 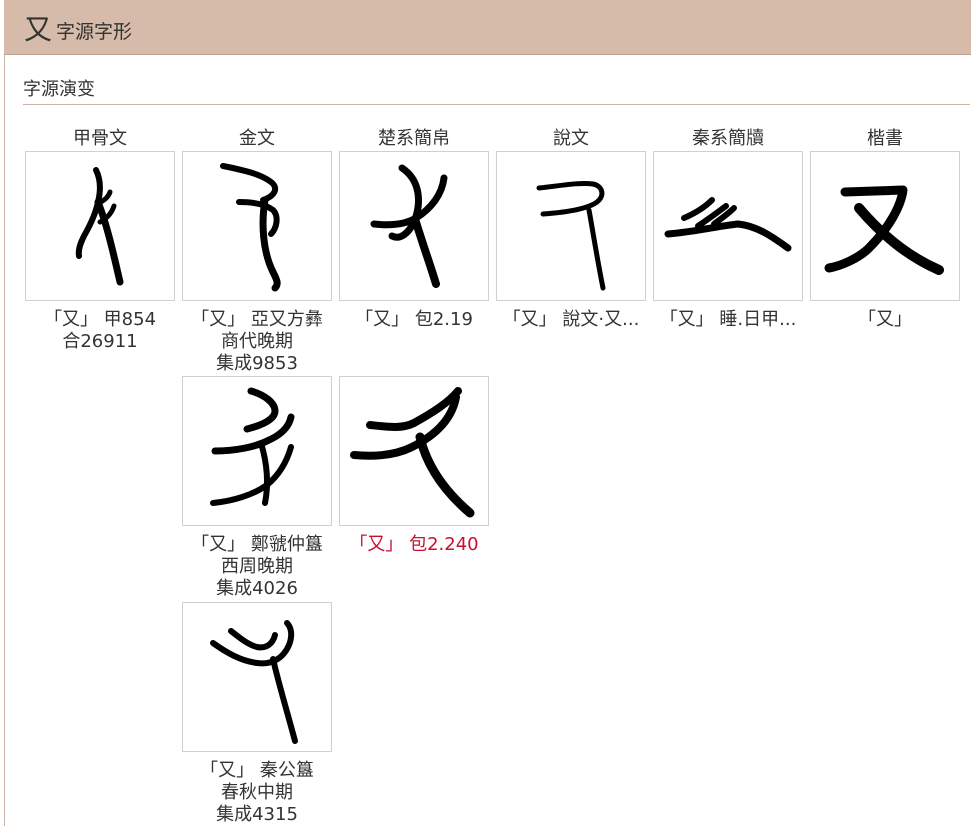 I want to click on caption-line: 西周晚期, so click(x=257, y=566).